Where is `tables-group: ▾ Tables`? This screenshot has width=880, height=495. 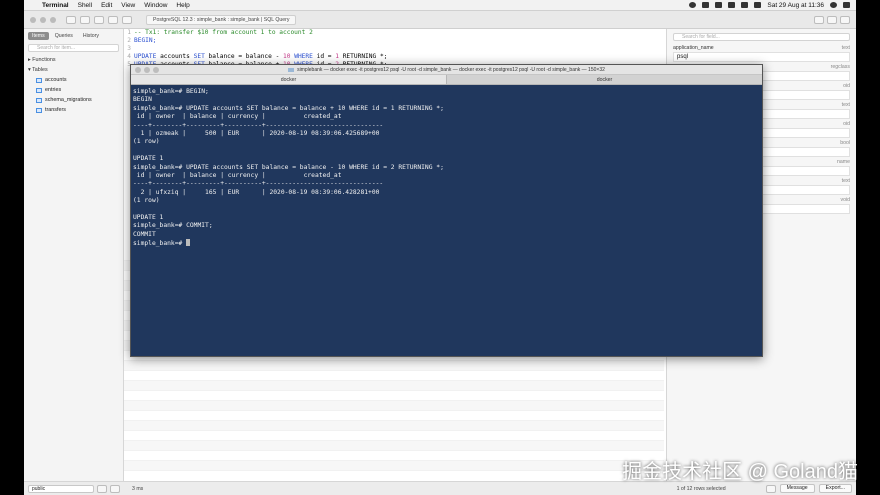
tables-group: ▾ Tables is located at coordinates (73, 70).